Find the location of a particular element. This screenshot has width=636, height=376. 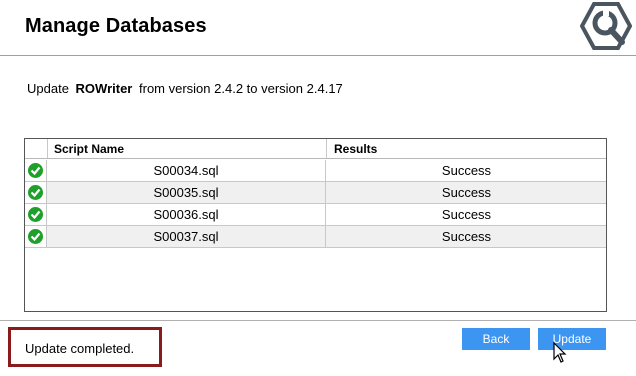

grid-header: Script Name Results is located at coordinates (315, 149).